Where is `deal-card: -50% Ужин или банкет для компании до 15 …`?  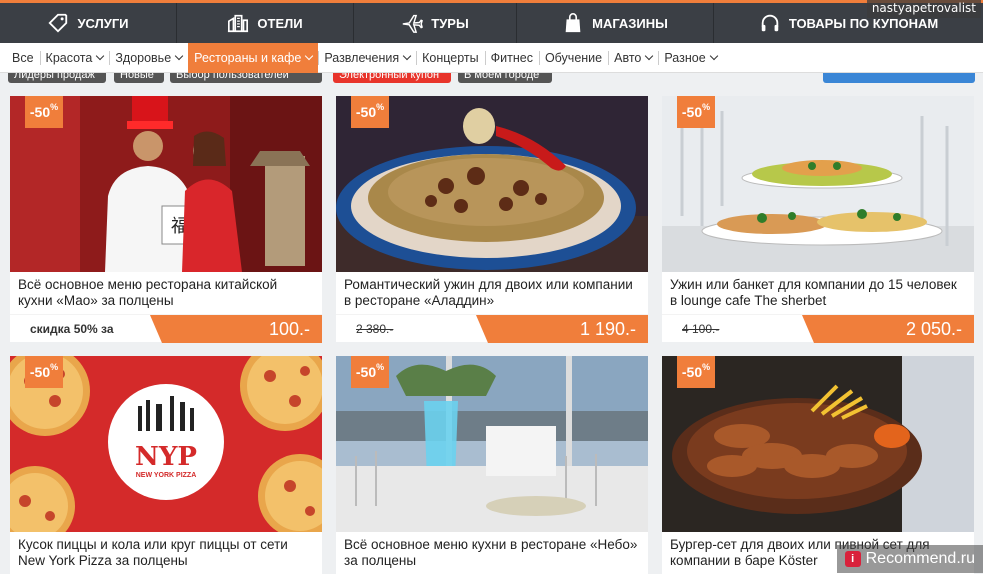 deal-card: -50% Ужин или банкет для компании до 15 … is located at coordinates (818, 219).